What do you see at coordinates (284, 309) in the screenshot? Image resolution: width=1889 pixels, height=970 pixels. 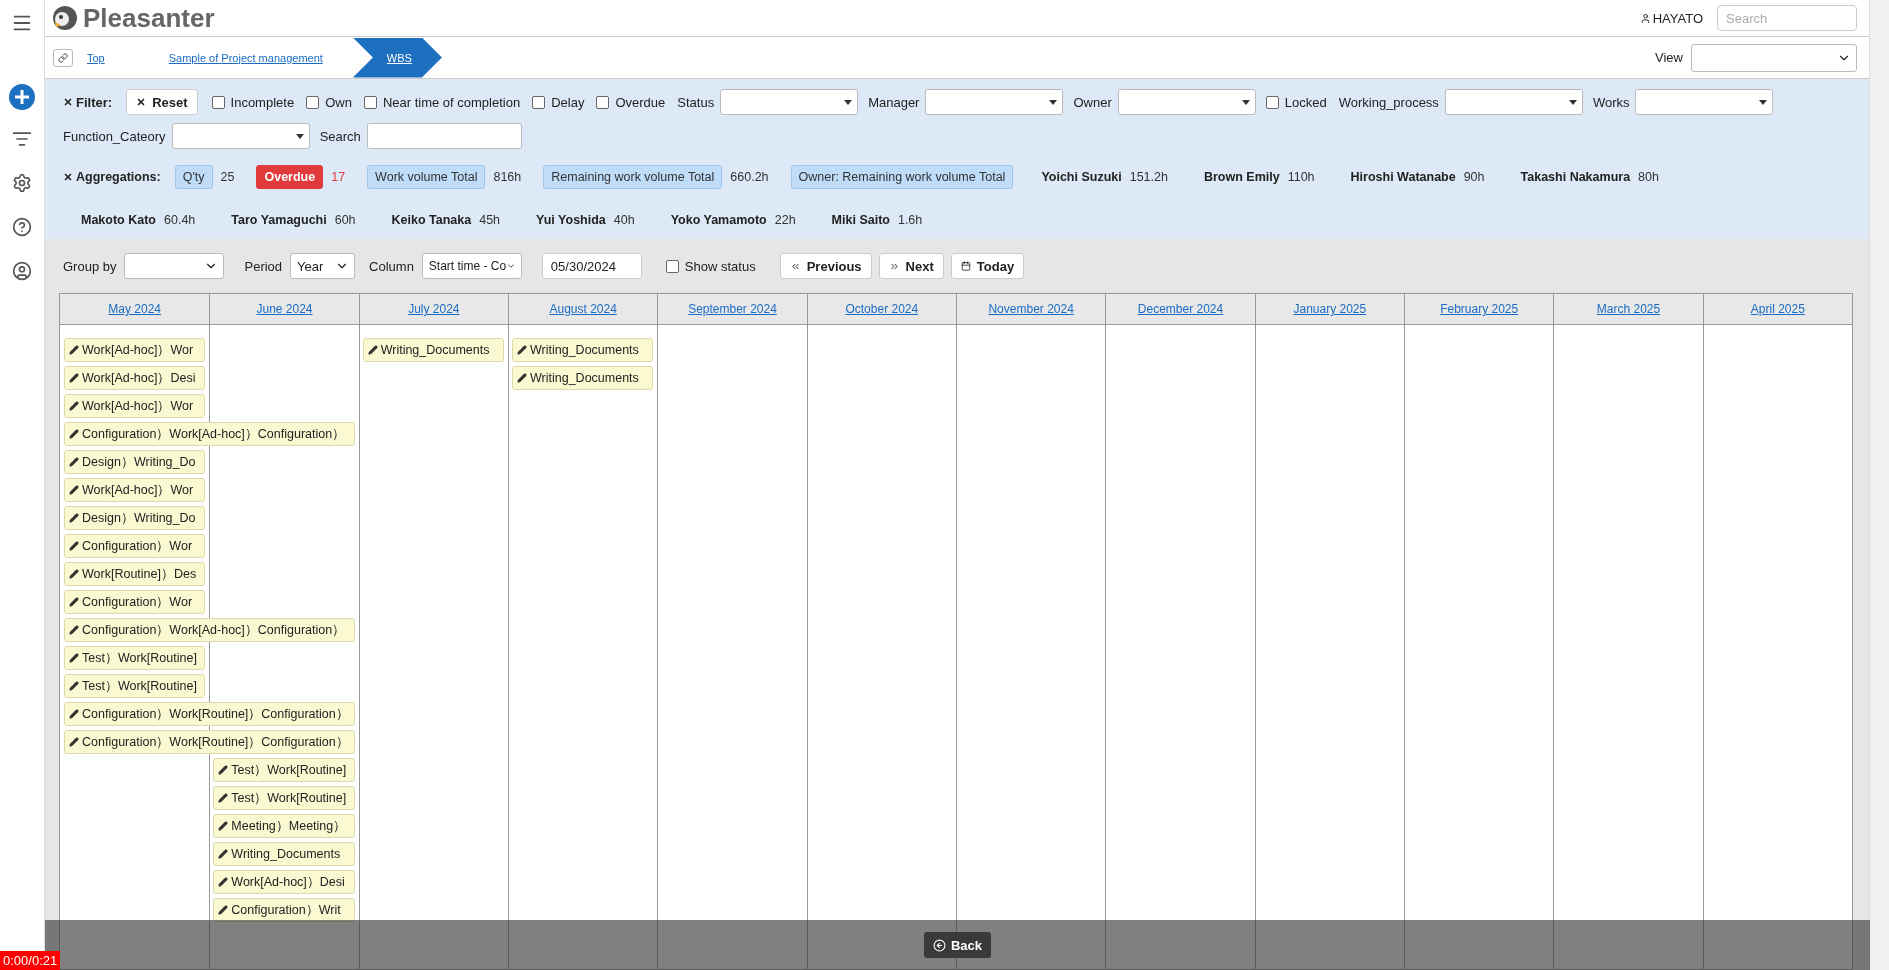 I see `month-link: June 2024` at bounding box center [284, 309].